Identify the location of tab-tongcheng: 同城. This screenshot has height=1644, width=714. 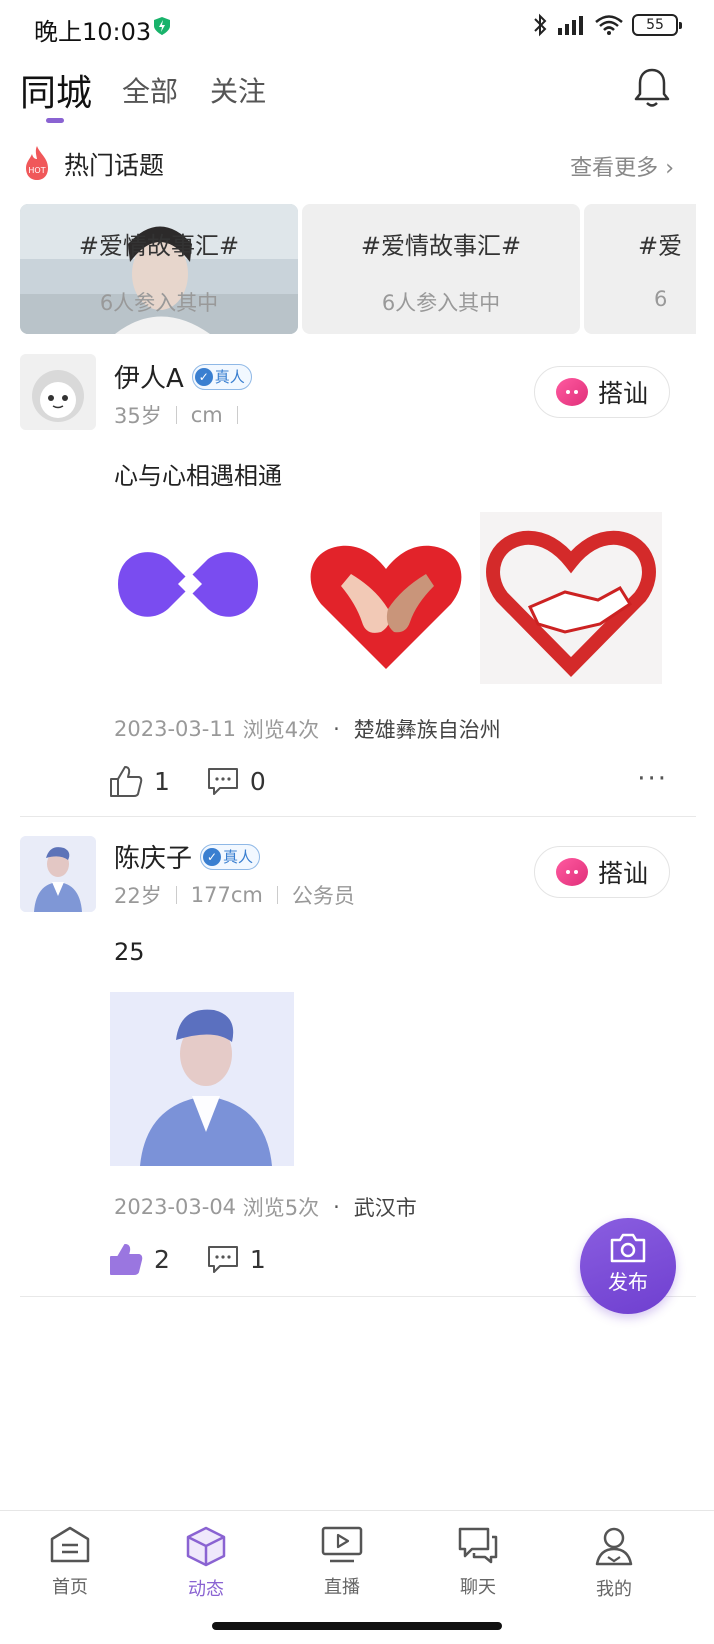
(56, 90).